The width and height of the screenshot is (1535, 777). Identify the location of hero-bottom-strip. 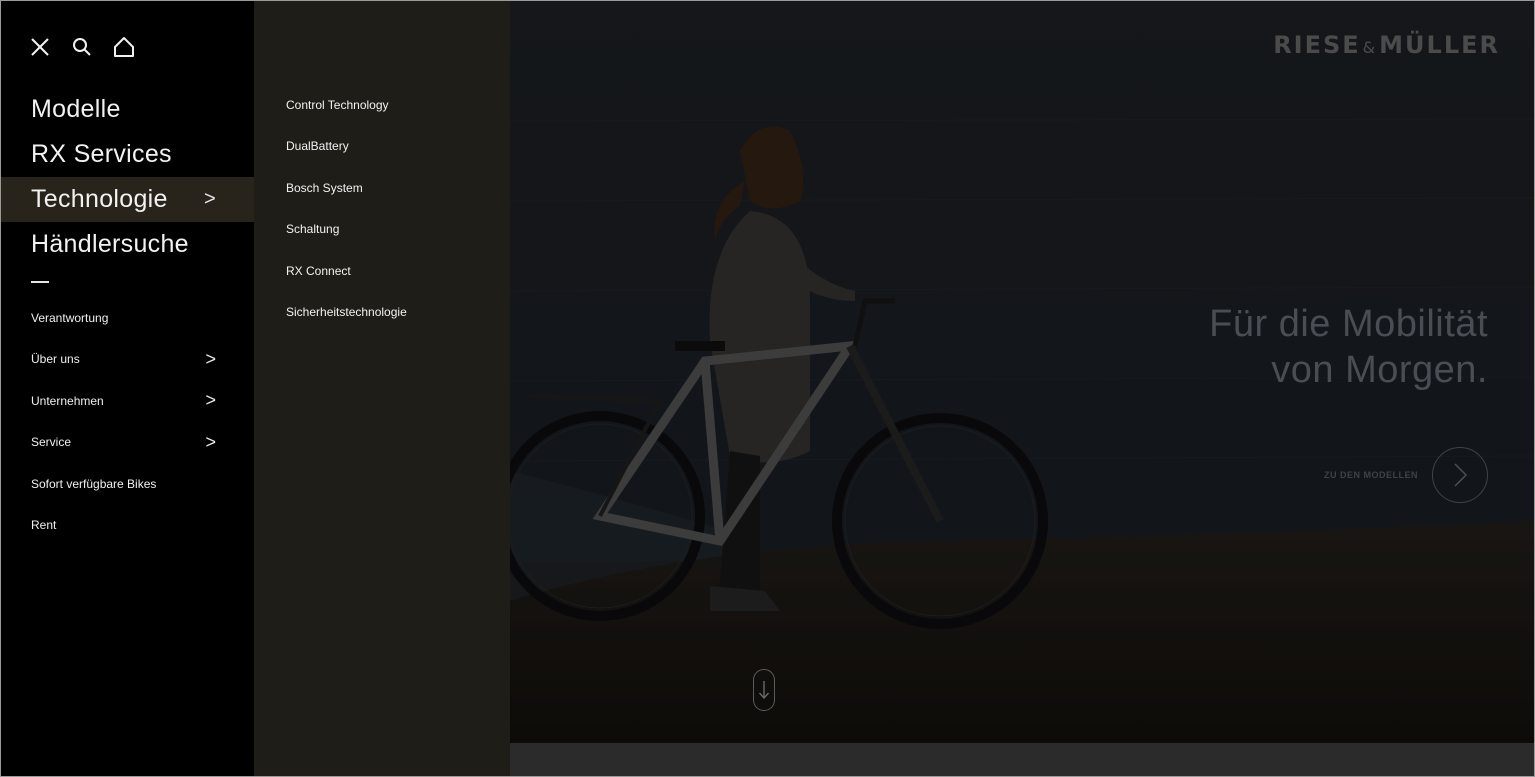
(1022, 759).